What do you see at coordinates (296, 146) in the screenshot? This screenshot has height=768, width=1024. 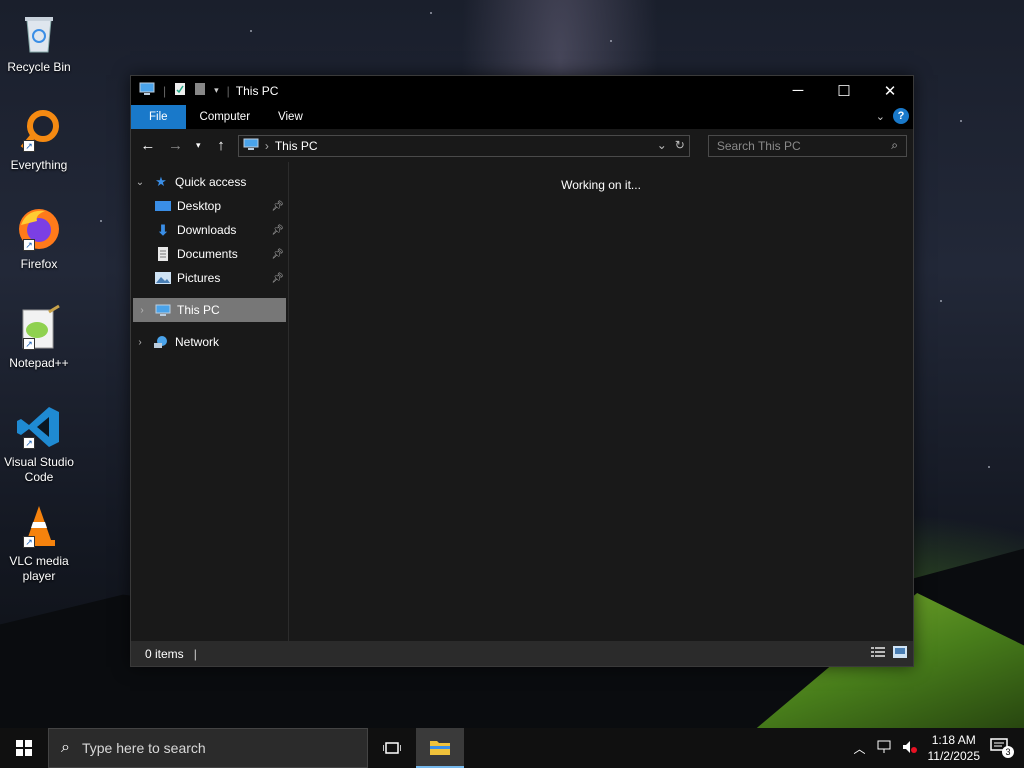 I see `breadcrumb: This PC` at bounding box center [296, 146].